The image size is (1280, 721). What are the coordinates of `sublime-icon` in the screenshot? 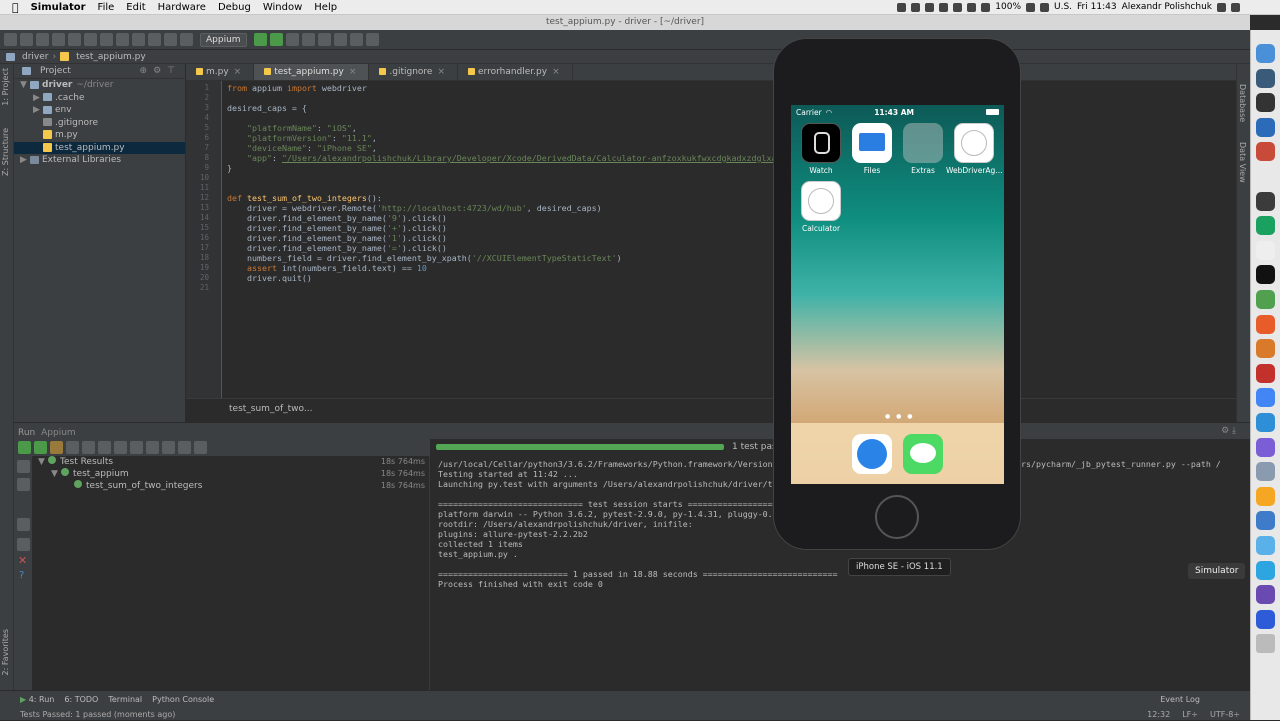 It's located at (1265, 496).